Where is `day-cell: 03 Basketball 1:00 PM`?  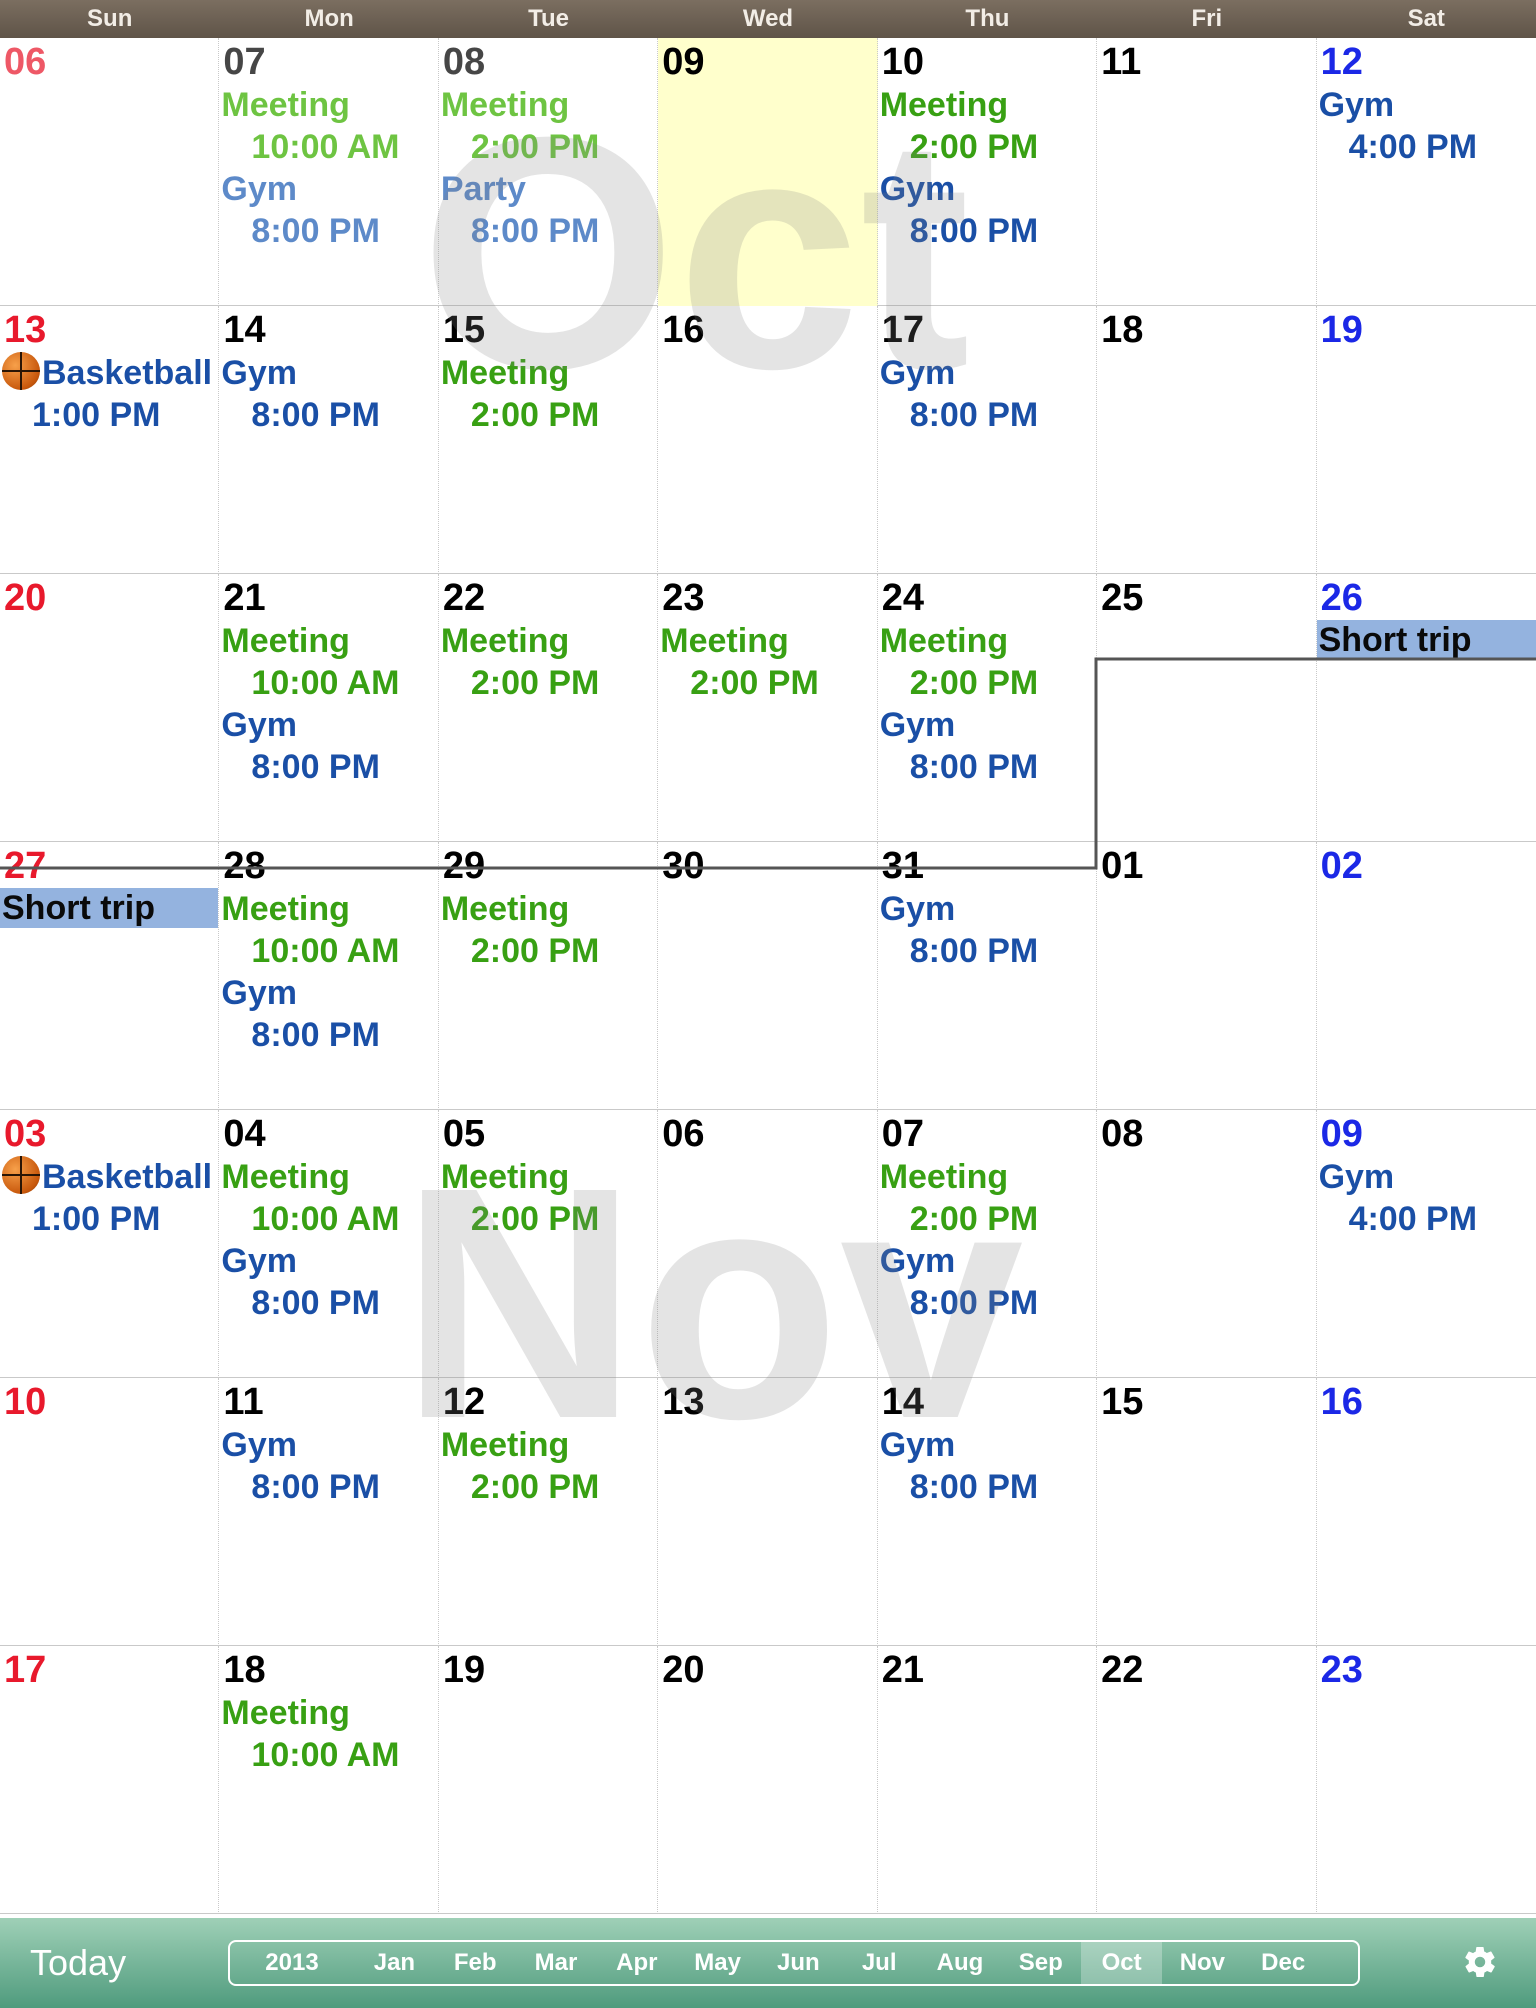 day-cell: 03 Basketball 1:00 PM is located at coordinates (110, 1244).